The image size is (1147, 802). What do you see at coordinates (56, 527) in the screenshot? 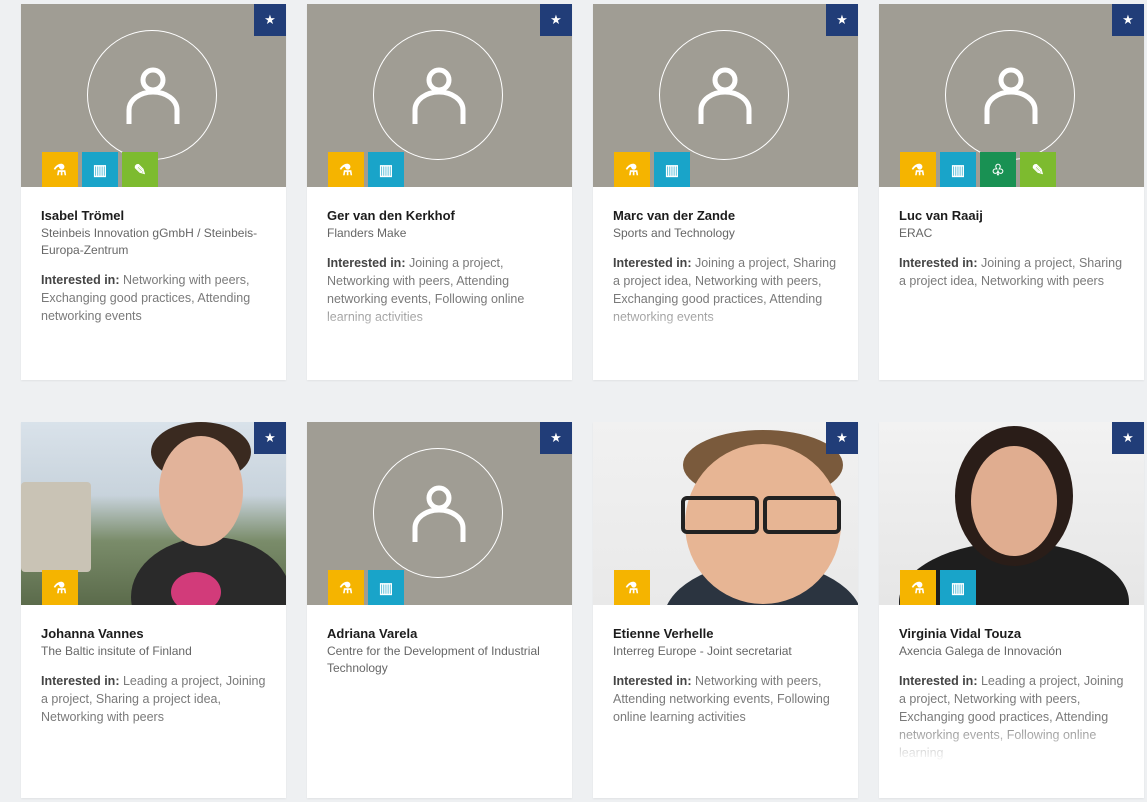
I see `building-shape` at bounding box center [56, 527].